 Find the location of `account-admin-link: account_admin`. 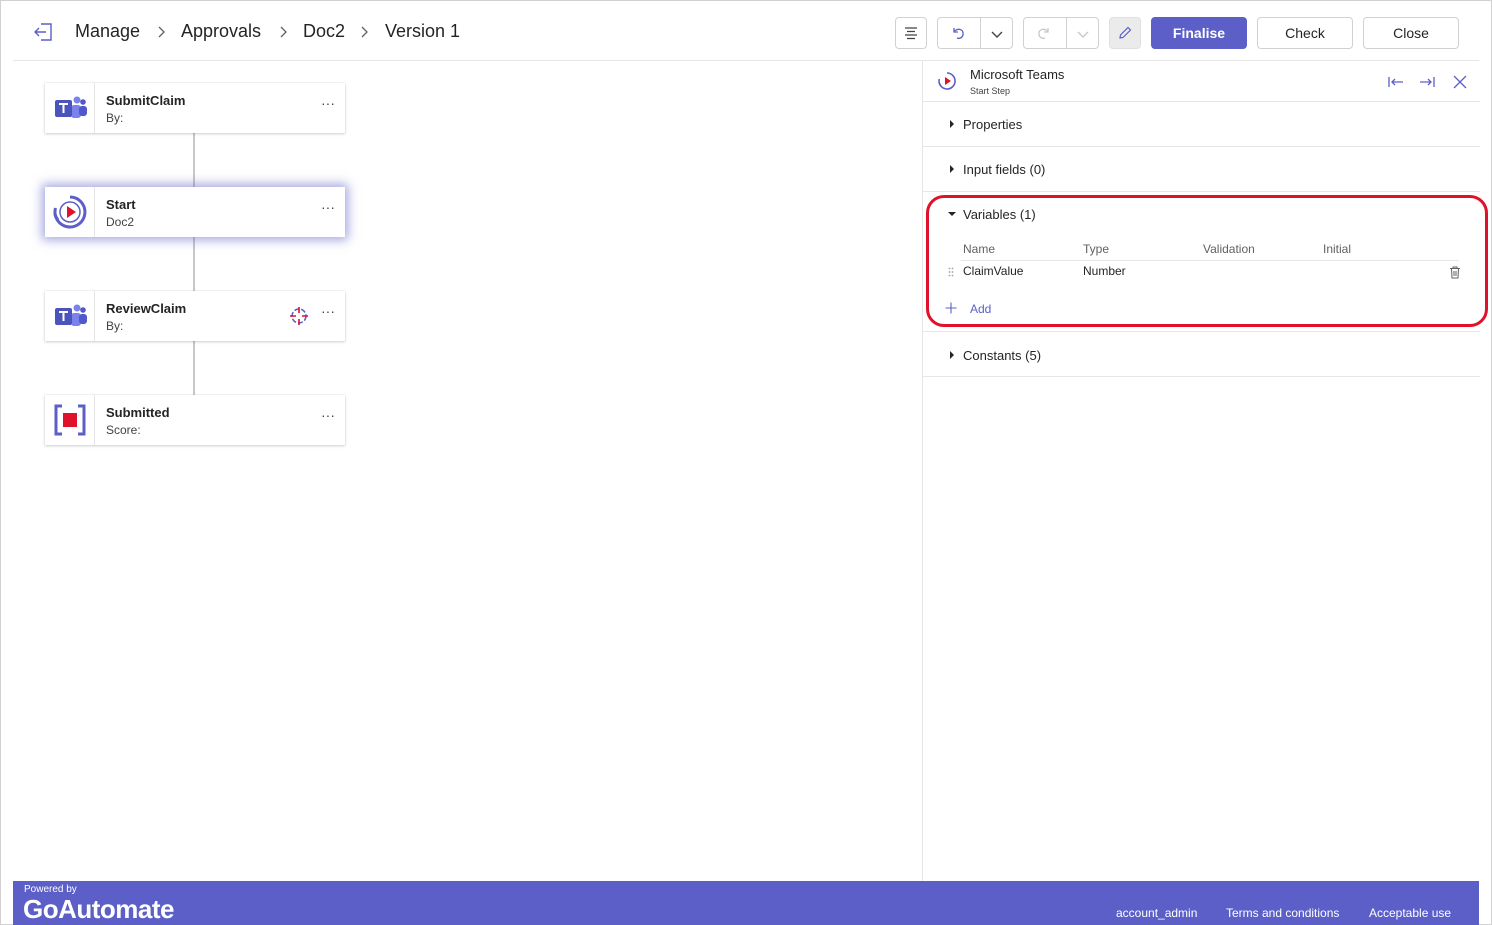

account-admin-link: account_admin is located at coordinates (1156, 913).